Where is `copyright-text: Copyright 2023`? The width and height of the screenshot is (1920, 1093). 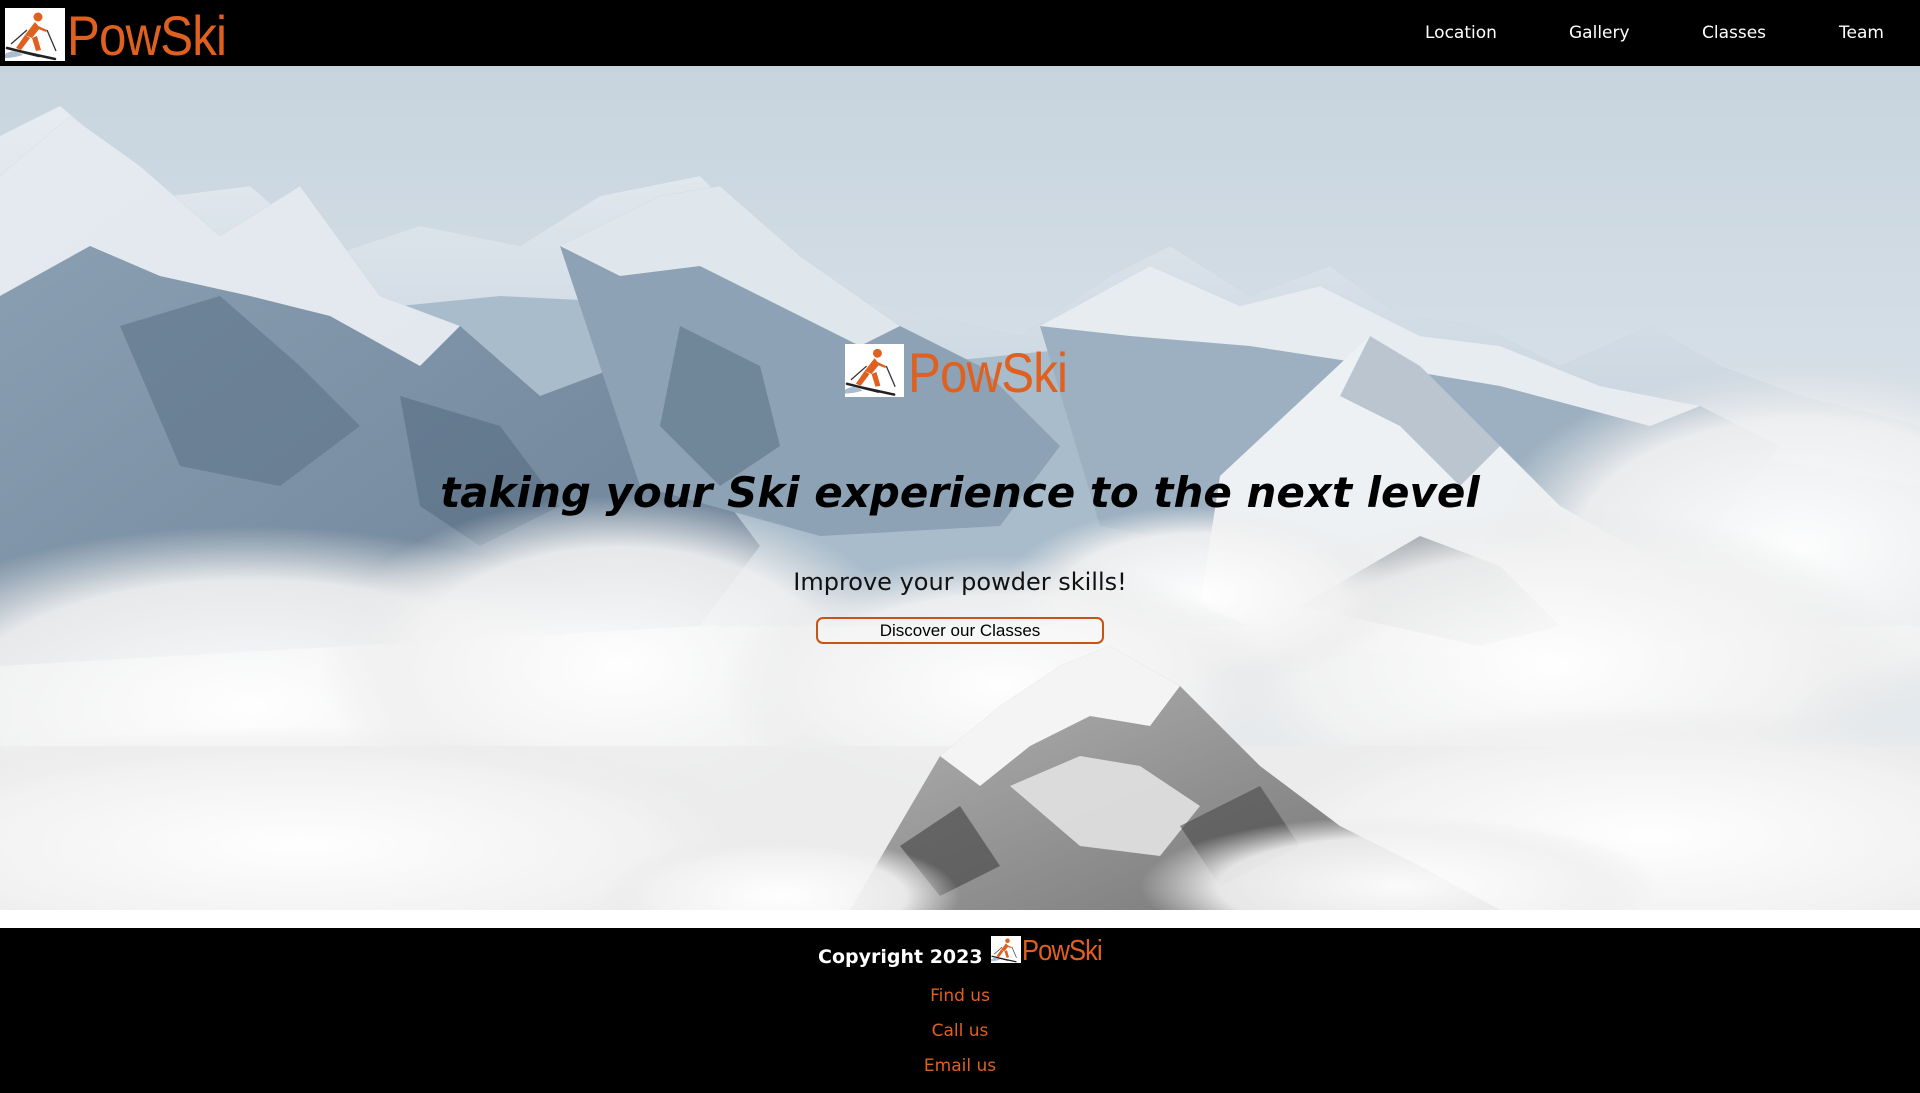 copyright-text: Copyright 2023 is located at coordinates (900, 957).